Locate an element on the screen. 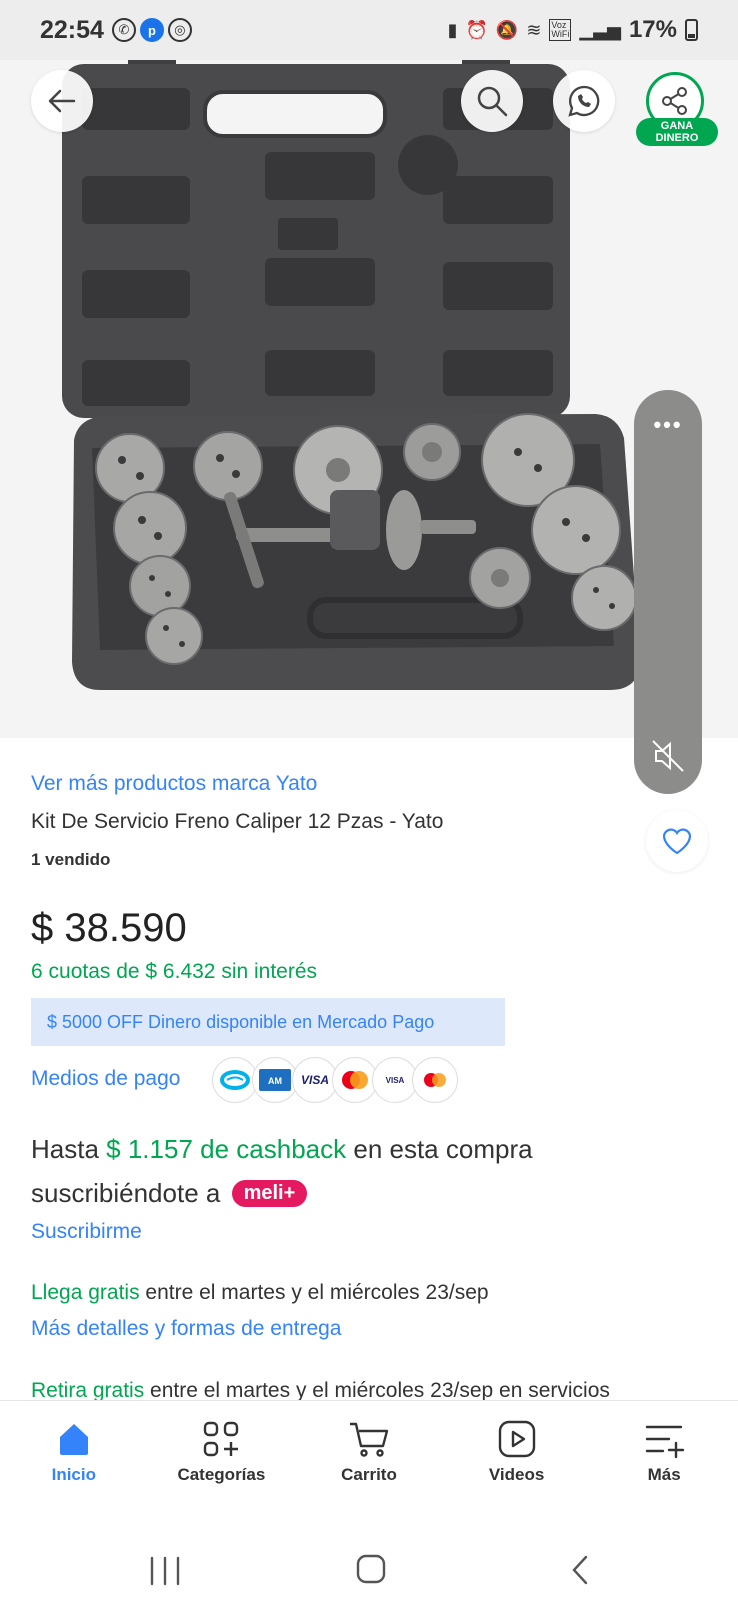 The width and height of the screenshot is (738, 1600). earn-money-badge: GANA DINERO is located at coordinates (677, 132).